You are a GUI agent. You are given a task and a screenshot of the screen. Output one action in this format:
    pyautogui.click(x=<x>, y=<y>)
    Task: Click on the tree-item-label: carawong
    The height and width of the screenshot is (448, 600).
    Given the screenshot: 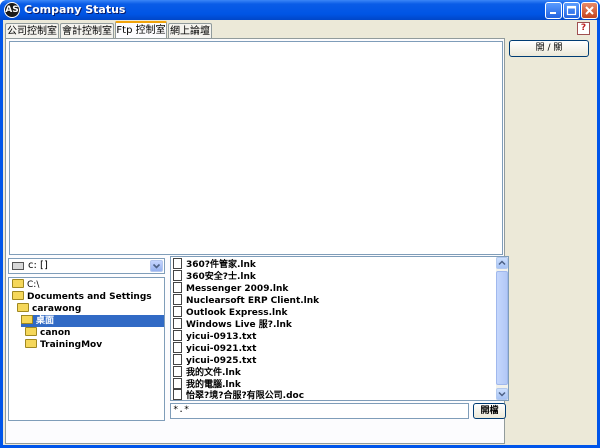 What is the action you would take?
    pyautogui.click(x=57, y=309)
    